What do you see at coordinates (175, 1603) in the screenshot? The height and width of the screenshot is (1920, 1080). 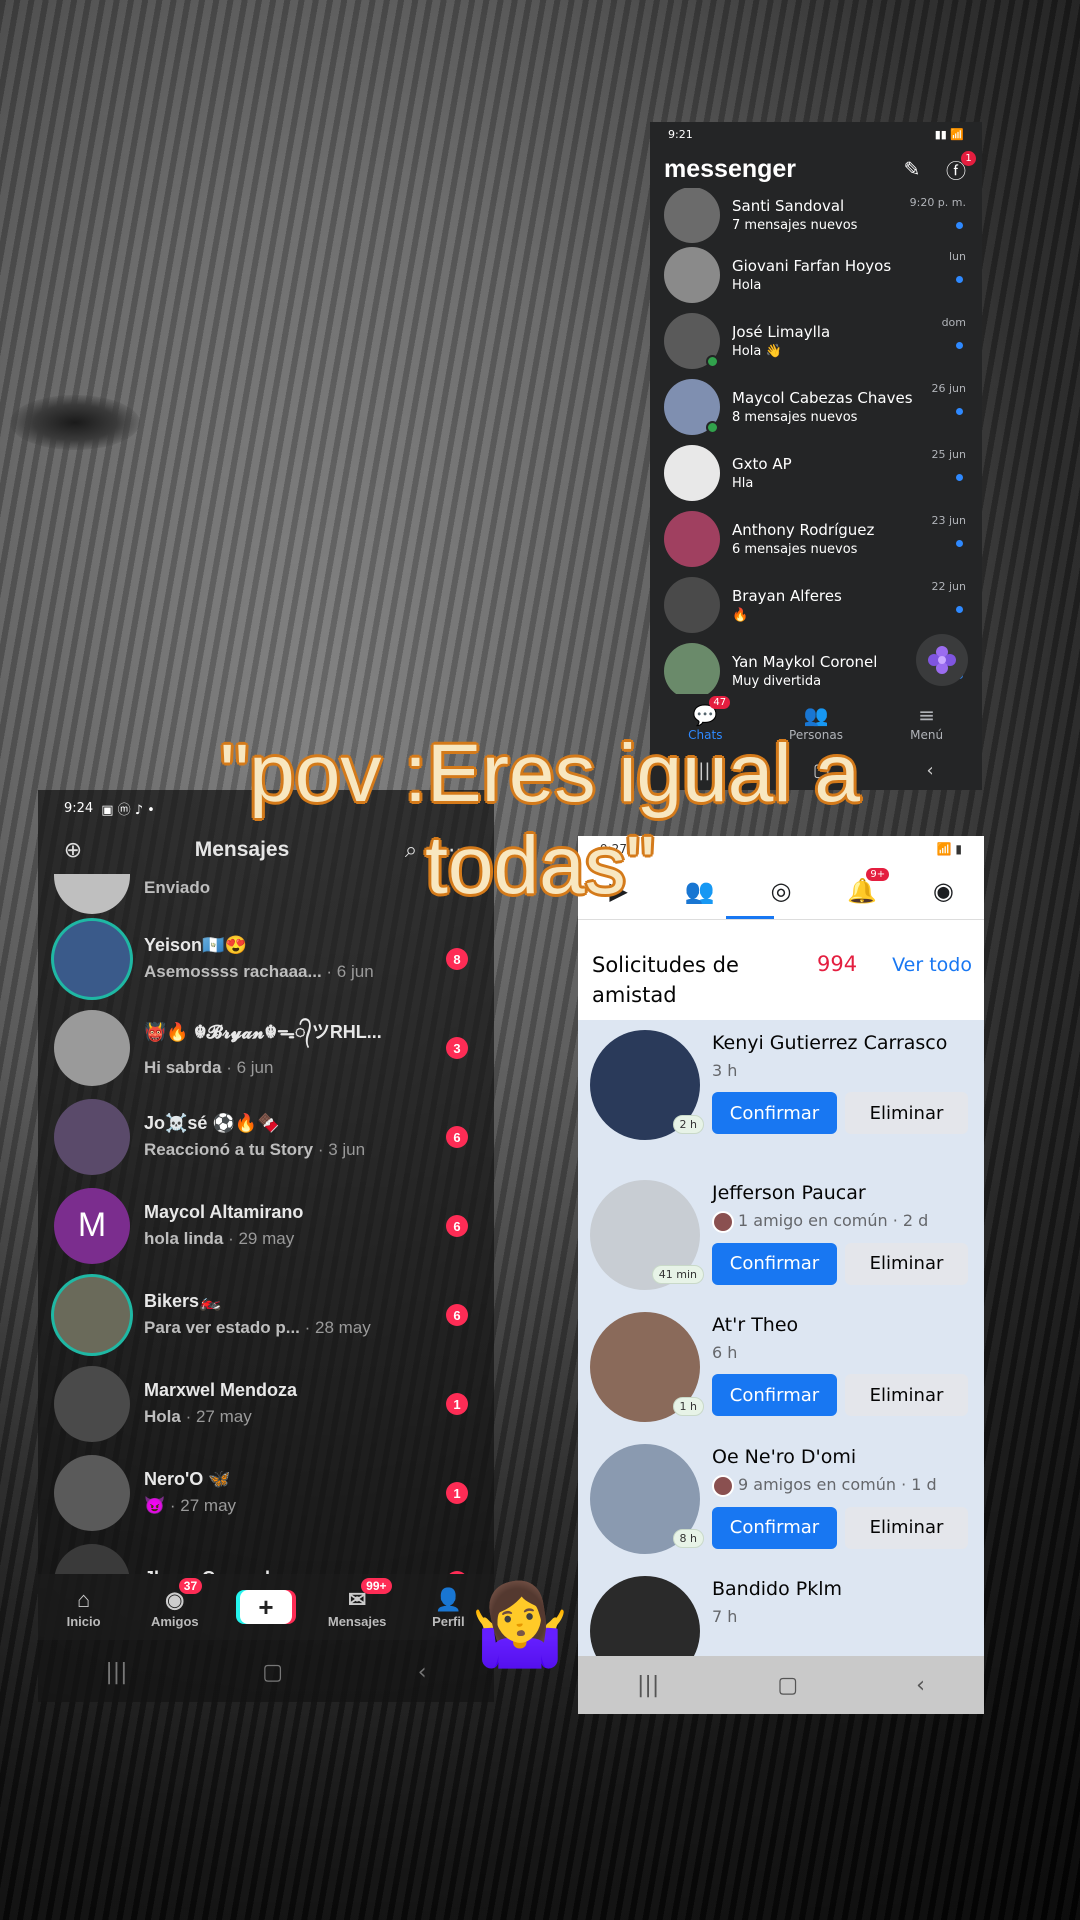 I see `tab-amigos: ◉ Amigos 37` at bounding box center [175, 1603].